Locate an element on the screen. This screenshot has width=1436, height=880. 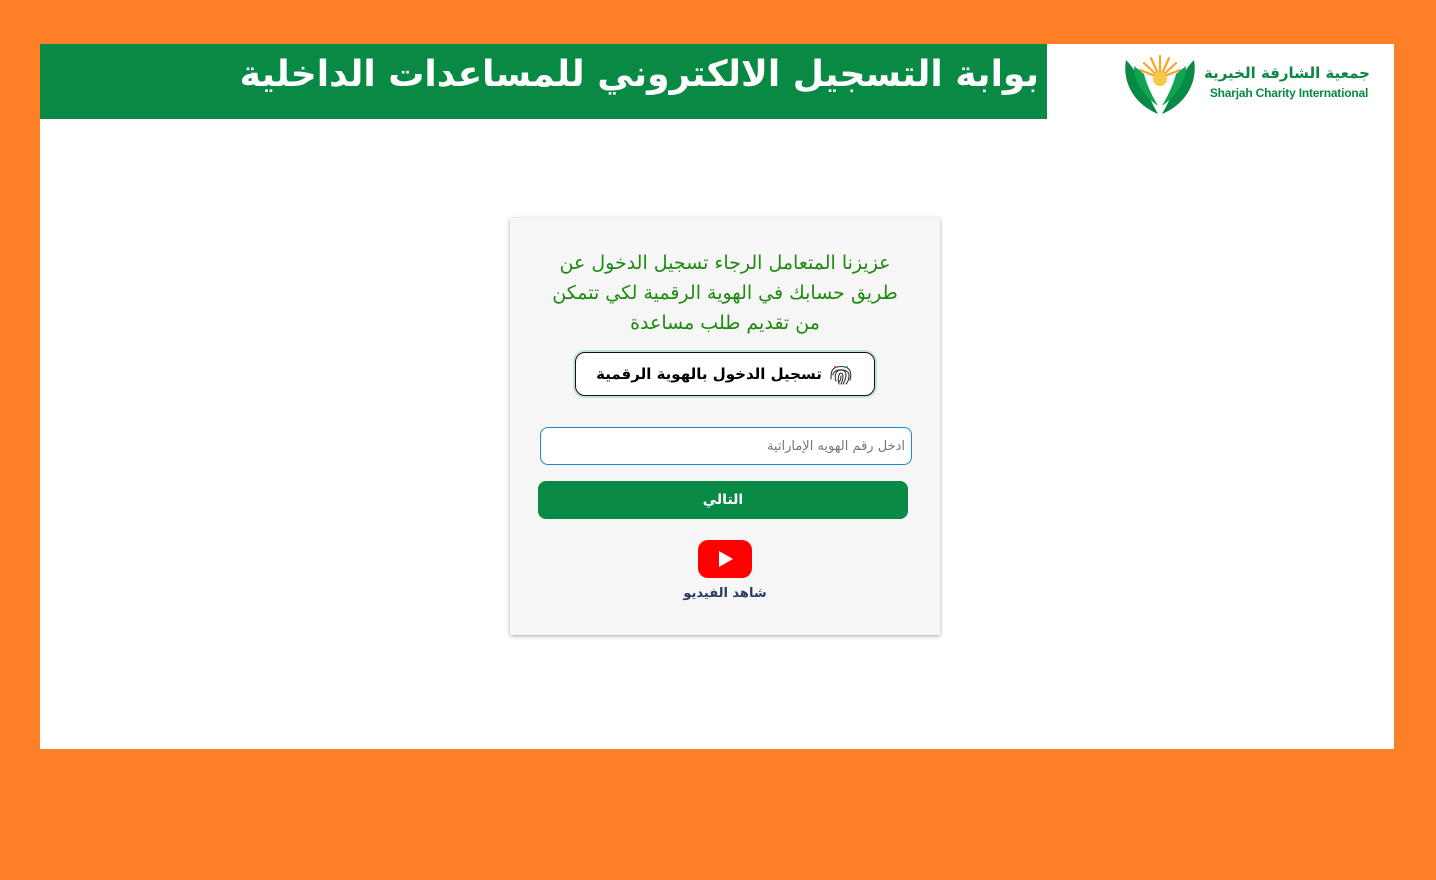
watch-video-link: شاهد الفيديو is located at coordinates (725, 575).